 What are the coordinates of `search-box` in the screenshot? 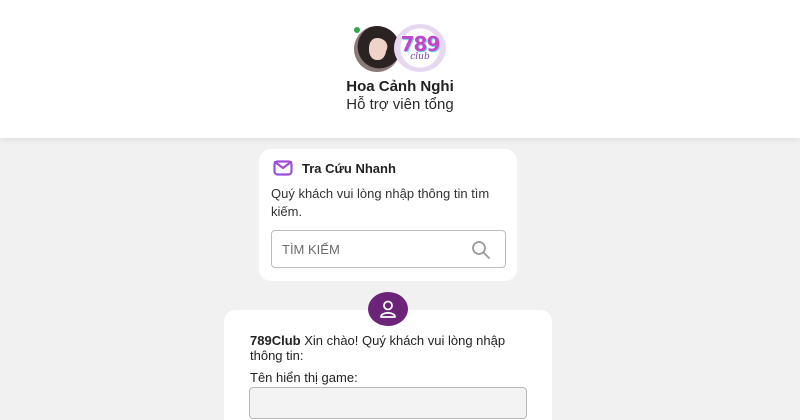 It's located at (388, 249).